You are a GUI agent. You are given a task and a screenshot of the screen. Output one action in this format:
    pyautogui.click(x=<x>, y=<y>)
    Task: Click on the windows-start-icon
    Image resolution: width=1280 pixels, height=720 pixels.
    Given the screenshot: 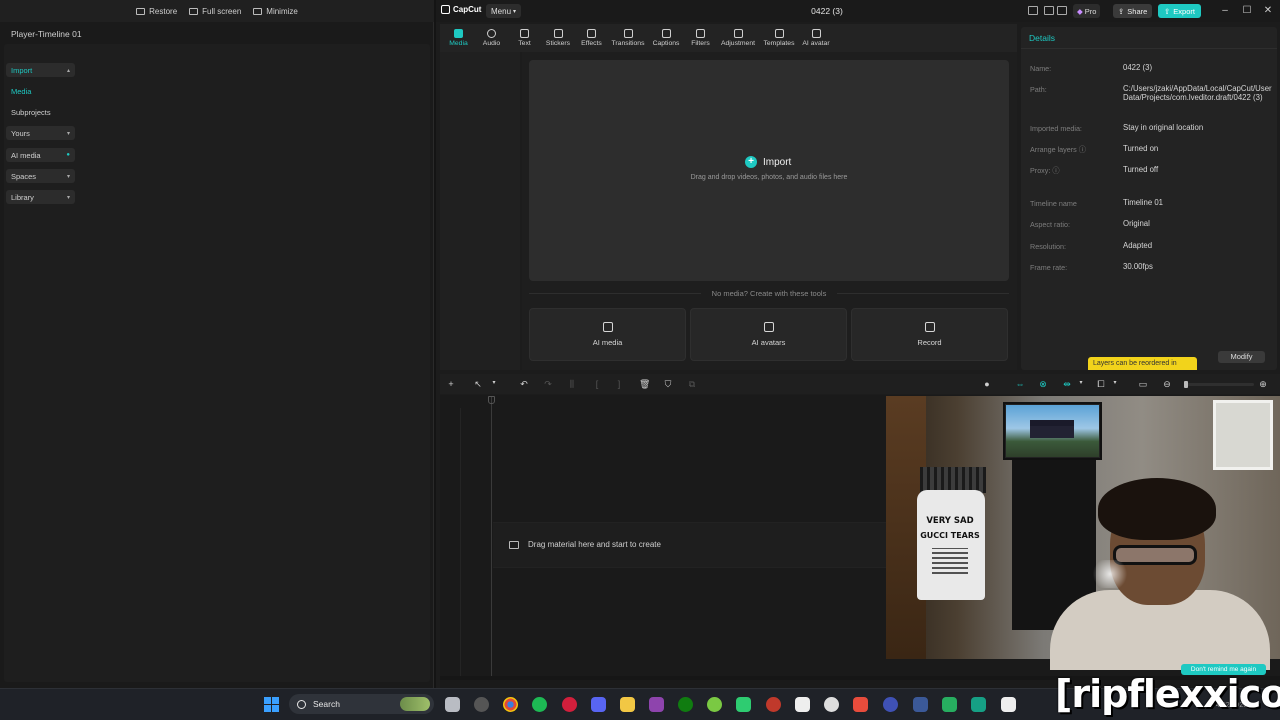 What is the action you would take?
    pyautogui.click(x=271, y=704)
    